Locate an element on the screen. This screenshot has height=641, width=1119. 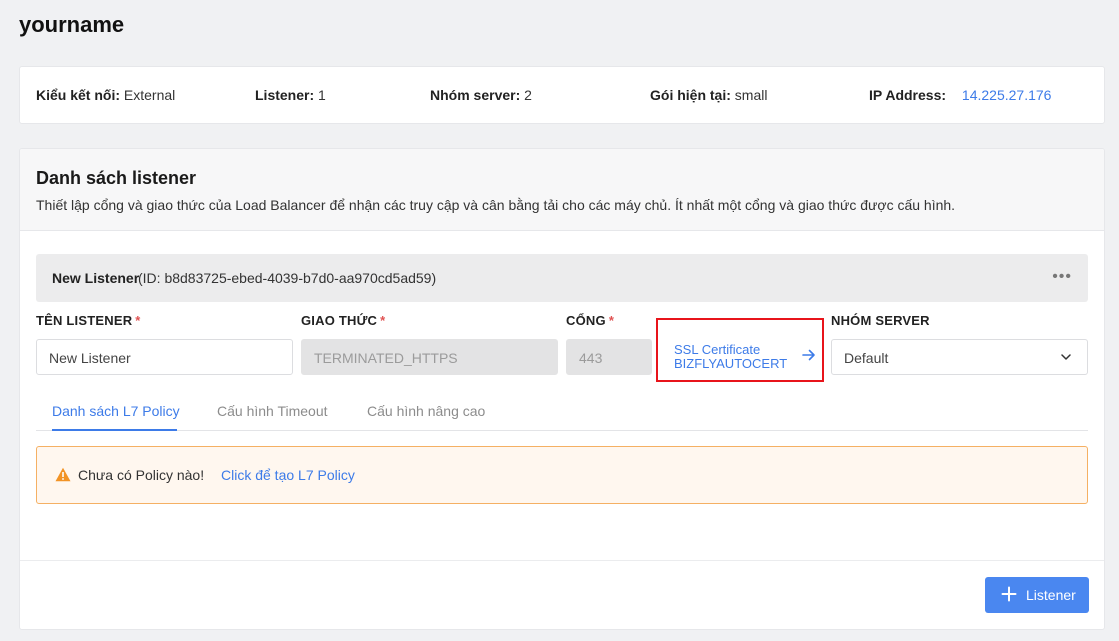
ssl-certificate-link: SSL Certificate BIZFLYAUTOCERT is located at coordinates (740, 350).